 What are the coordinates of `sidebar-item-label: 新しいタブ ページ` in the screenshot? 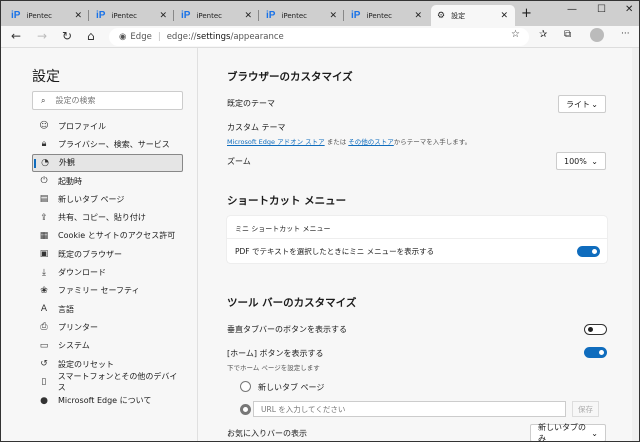 It's located at (91, 199).